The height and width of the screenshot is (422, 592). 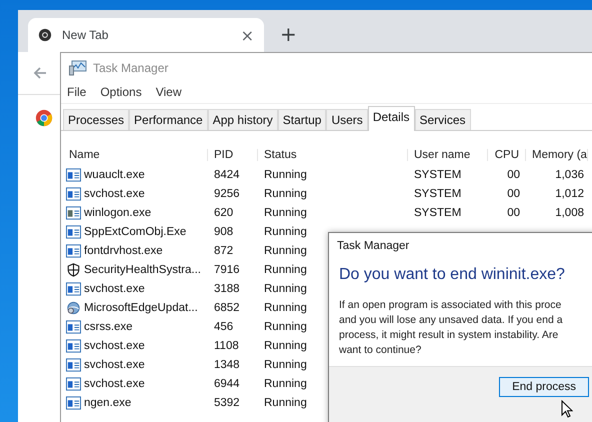 I want to click on process-name: csrss.exe, so click(x=108, y=326).